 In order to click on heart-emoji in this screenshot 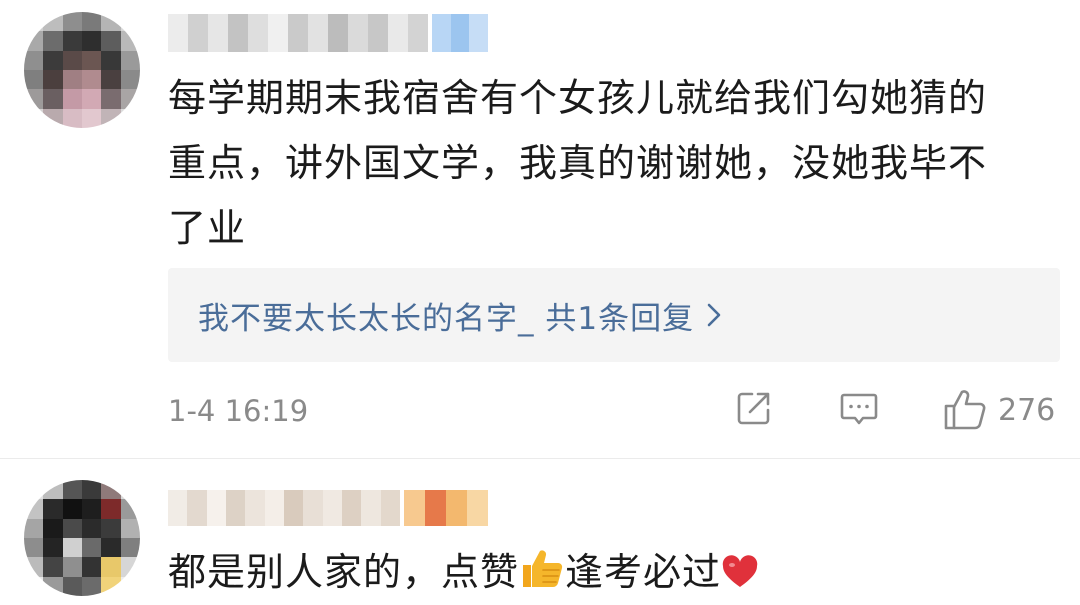, I will do `click(740, 572)`.